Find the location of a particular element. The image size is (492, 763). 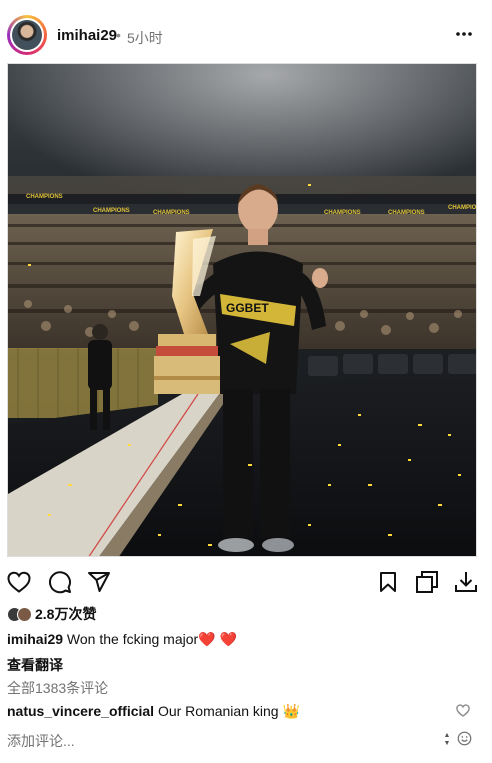

comment-username: natus_vincere_official is located at coordinates (80, 711).